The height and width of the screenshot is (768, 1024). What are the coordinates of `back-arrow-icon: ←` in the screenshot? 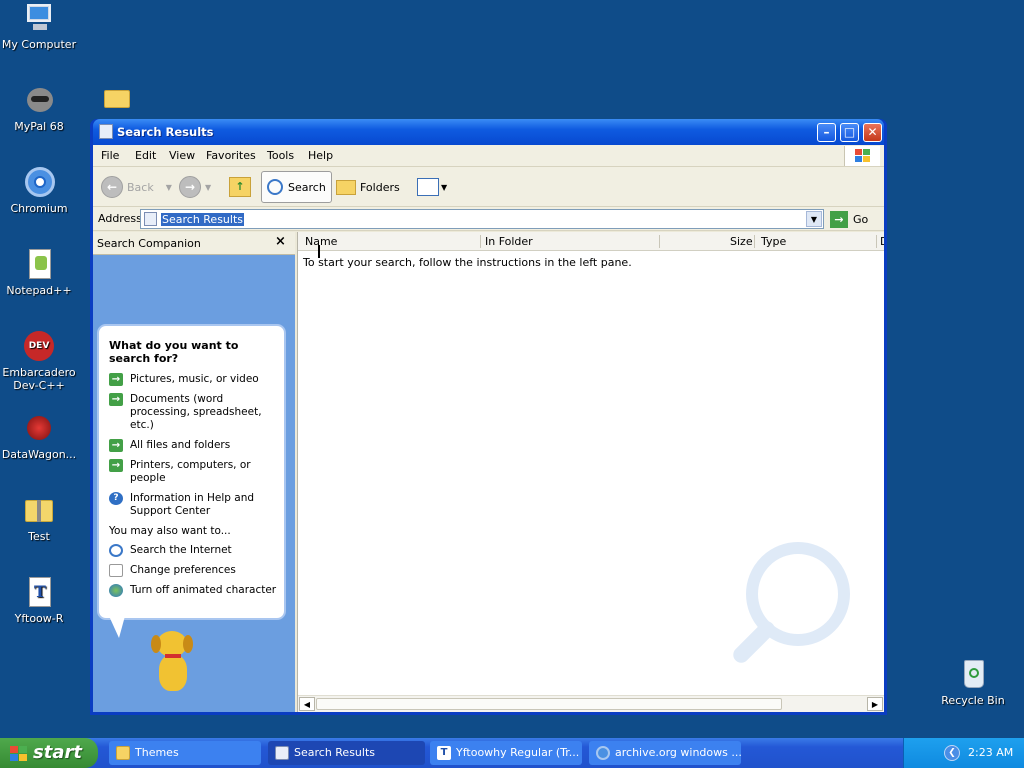 It's located at (112, 187).